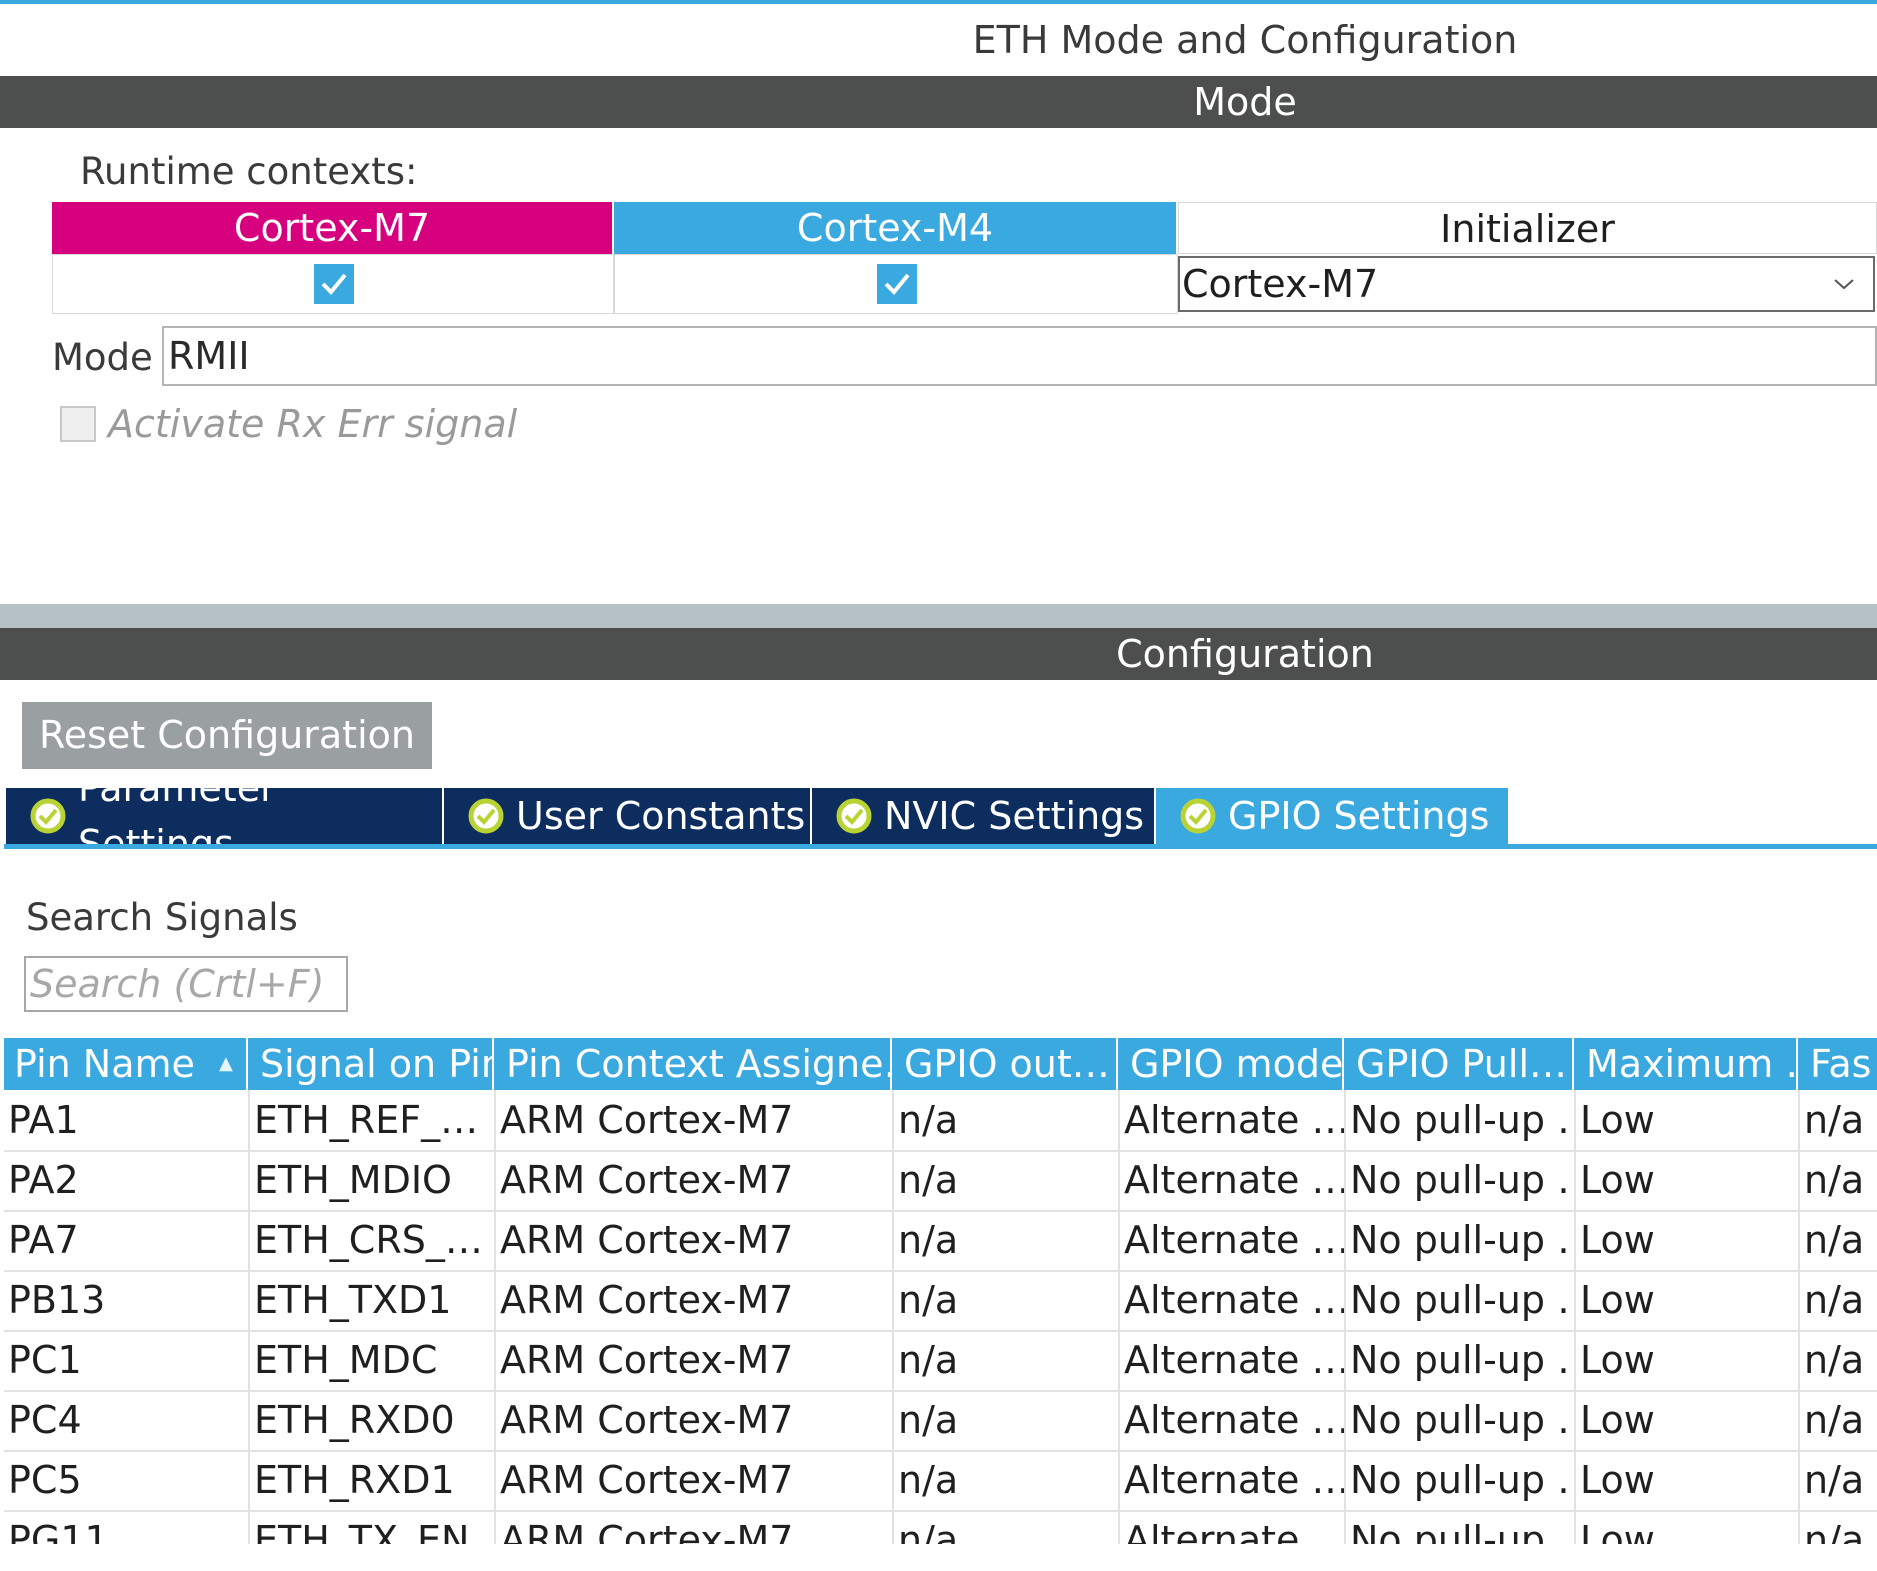  What do you see at coordinates (938, 102) in the screenshot?
I see `mode-section-header: Mode` at bounding box center [938, 102].